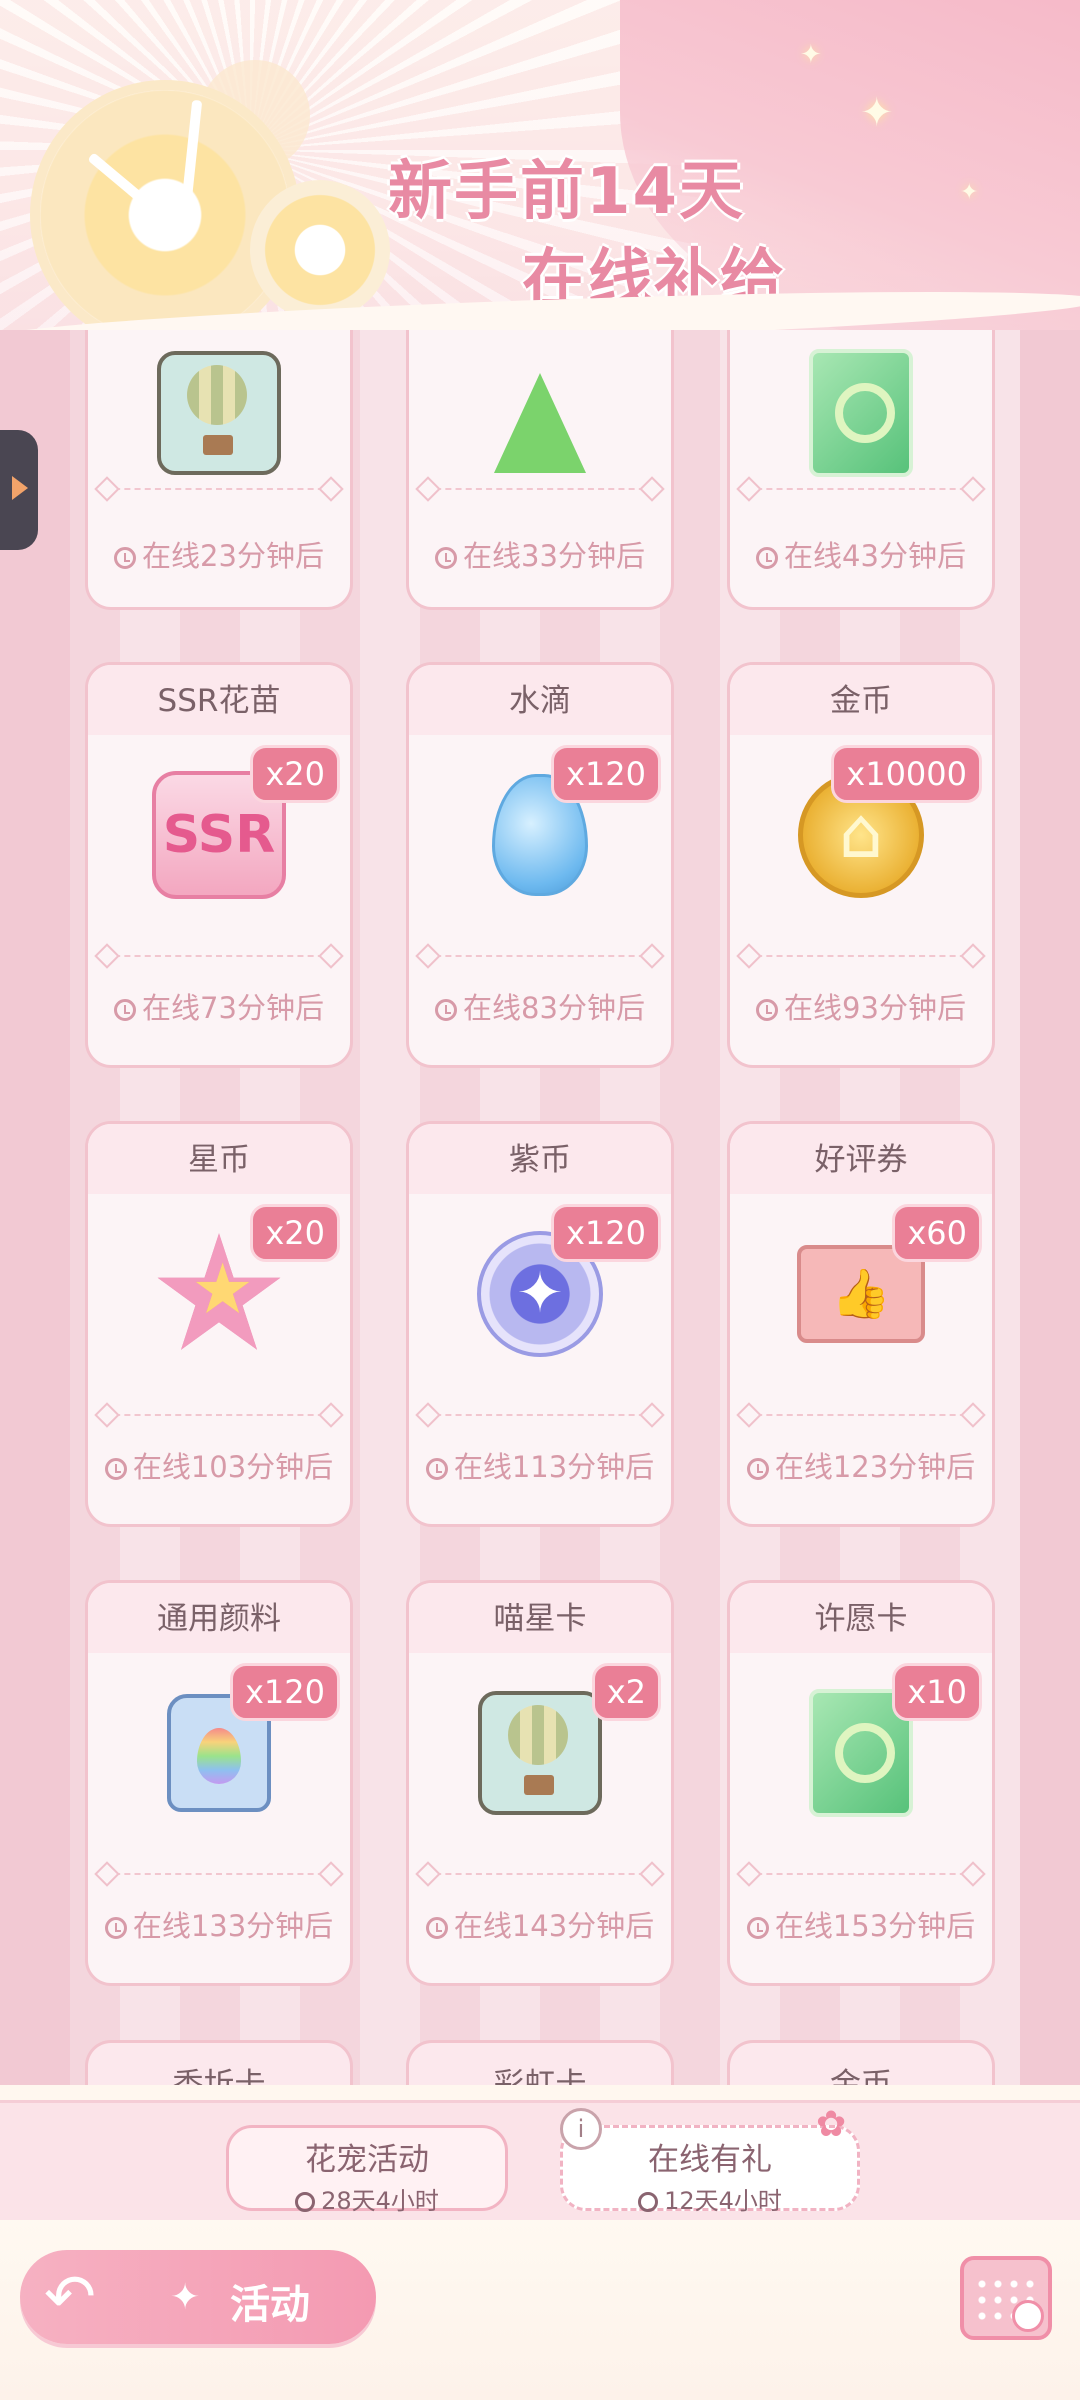  Describe the element at coordinates (626, 1692) in the screenshot. I see `quantity-badge: x2` at that location.